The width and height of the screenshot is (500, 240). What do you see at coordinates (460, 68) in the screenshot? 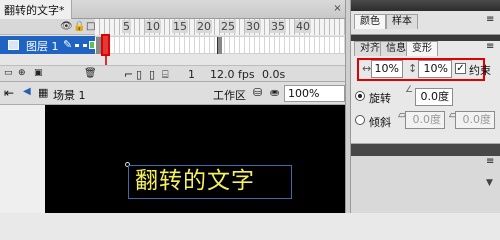
I see `constrain-checkbox: ✓` at bounding box center [460, 68].